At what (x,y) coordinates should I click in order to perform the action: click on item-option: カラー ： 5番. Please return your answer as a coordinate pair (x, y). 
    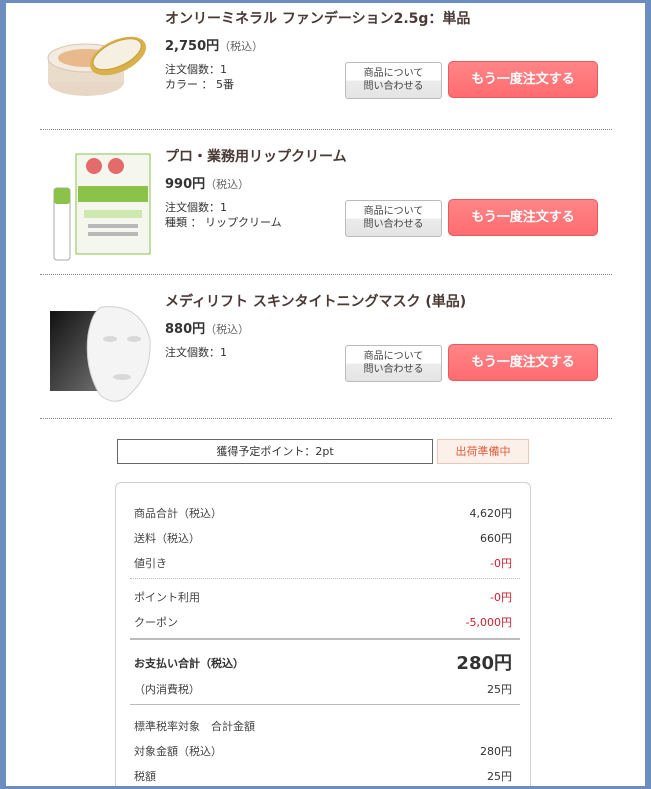
    Looking at the image, I should click on (199, 84).